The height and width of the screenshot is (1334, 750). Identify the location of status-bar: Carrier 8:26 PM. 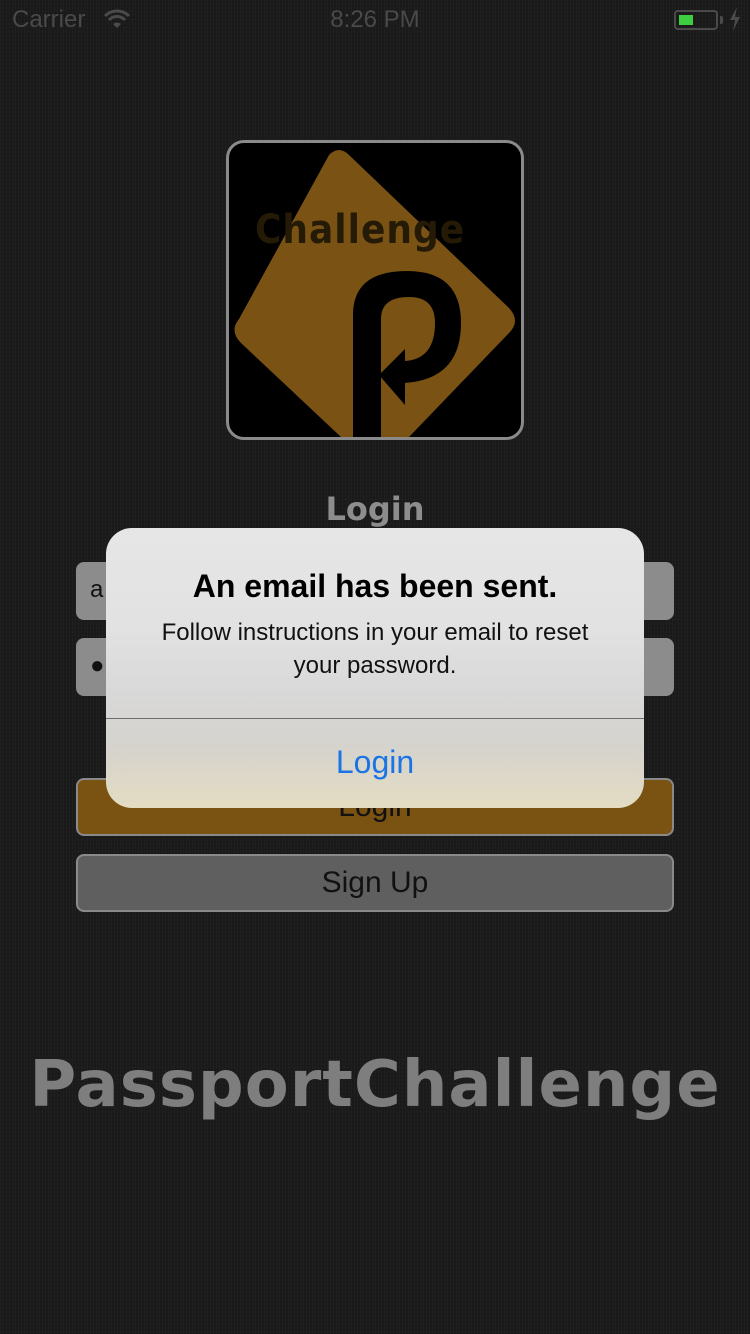
(375, 20).